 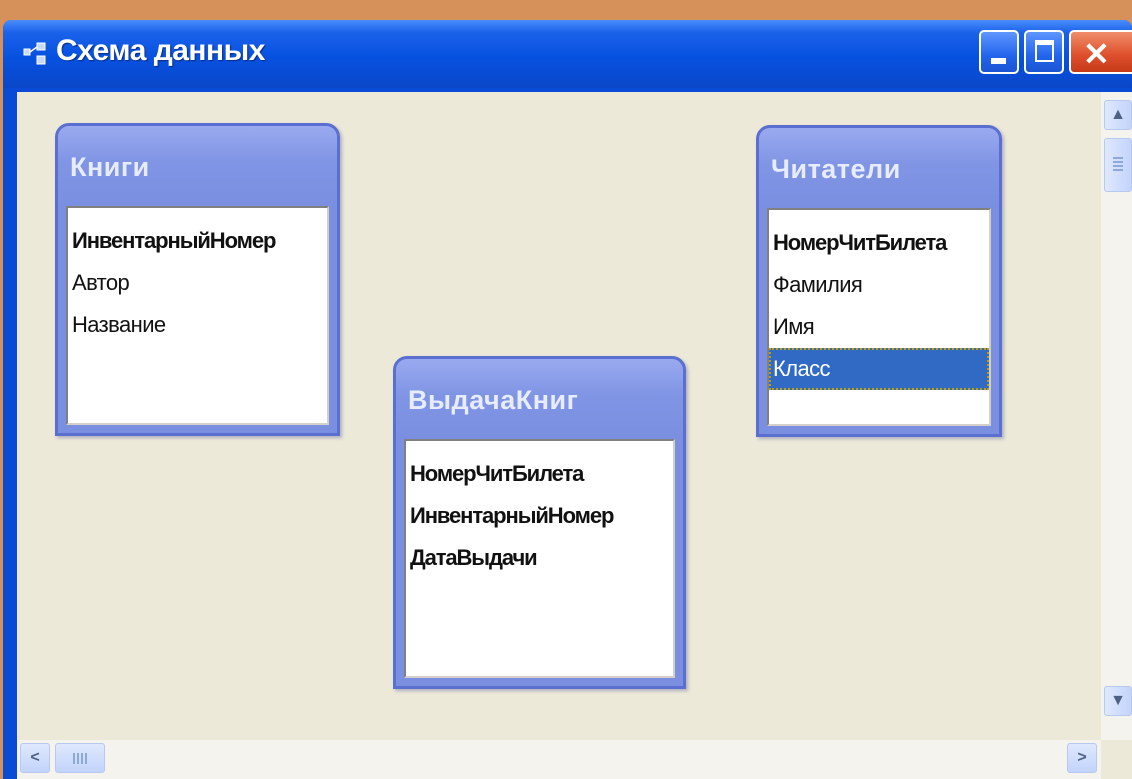 What do you see at coordinates (1118, 701) in the screenshot?
I see `scroll-down-button: ▼` at bounding box center [1118, 701].